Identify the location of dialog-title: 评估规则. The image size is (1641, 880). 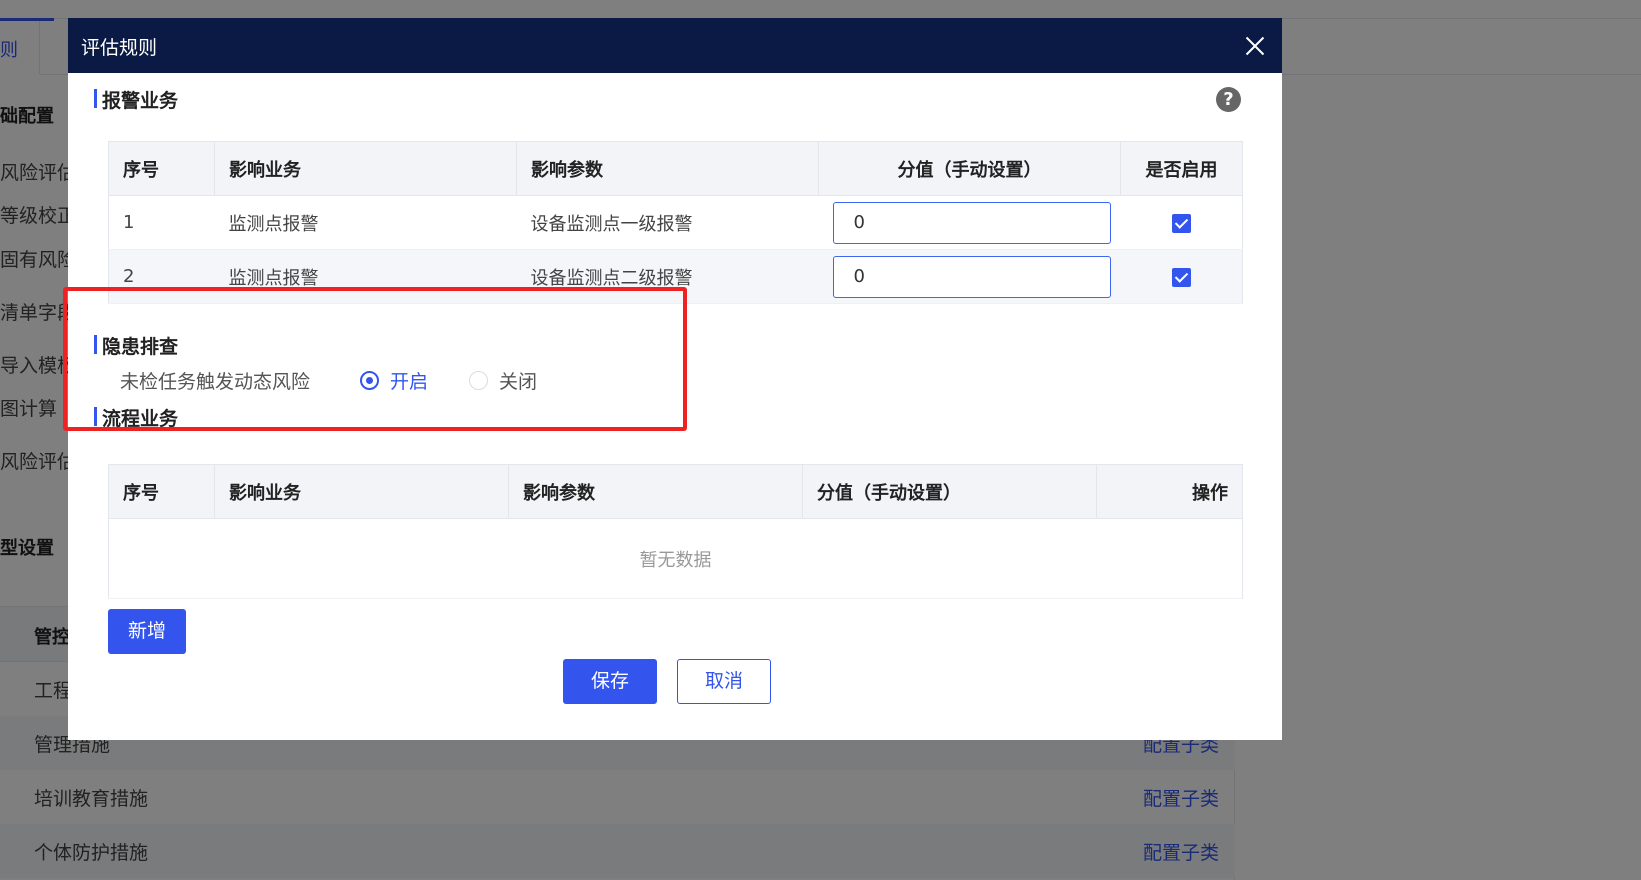
(119, 48).